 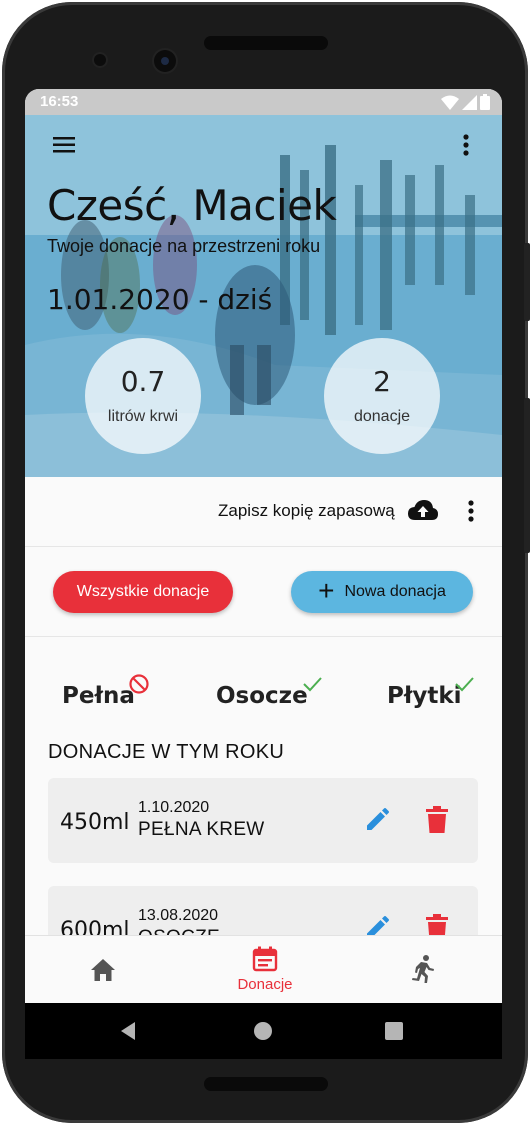 What do you see at coordinates (382, 381) in the screenshot?
I see `stat-value: 2` at bounding box center [382, 381].